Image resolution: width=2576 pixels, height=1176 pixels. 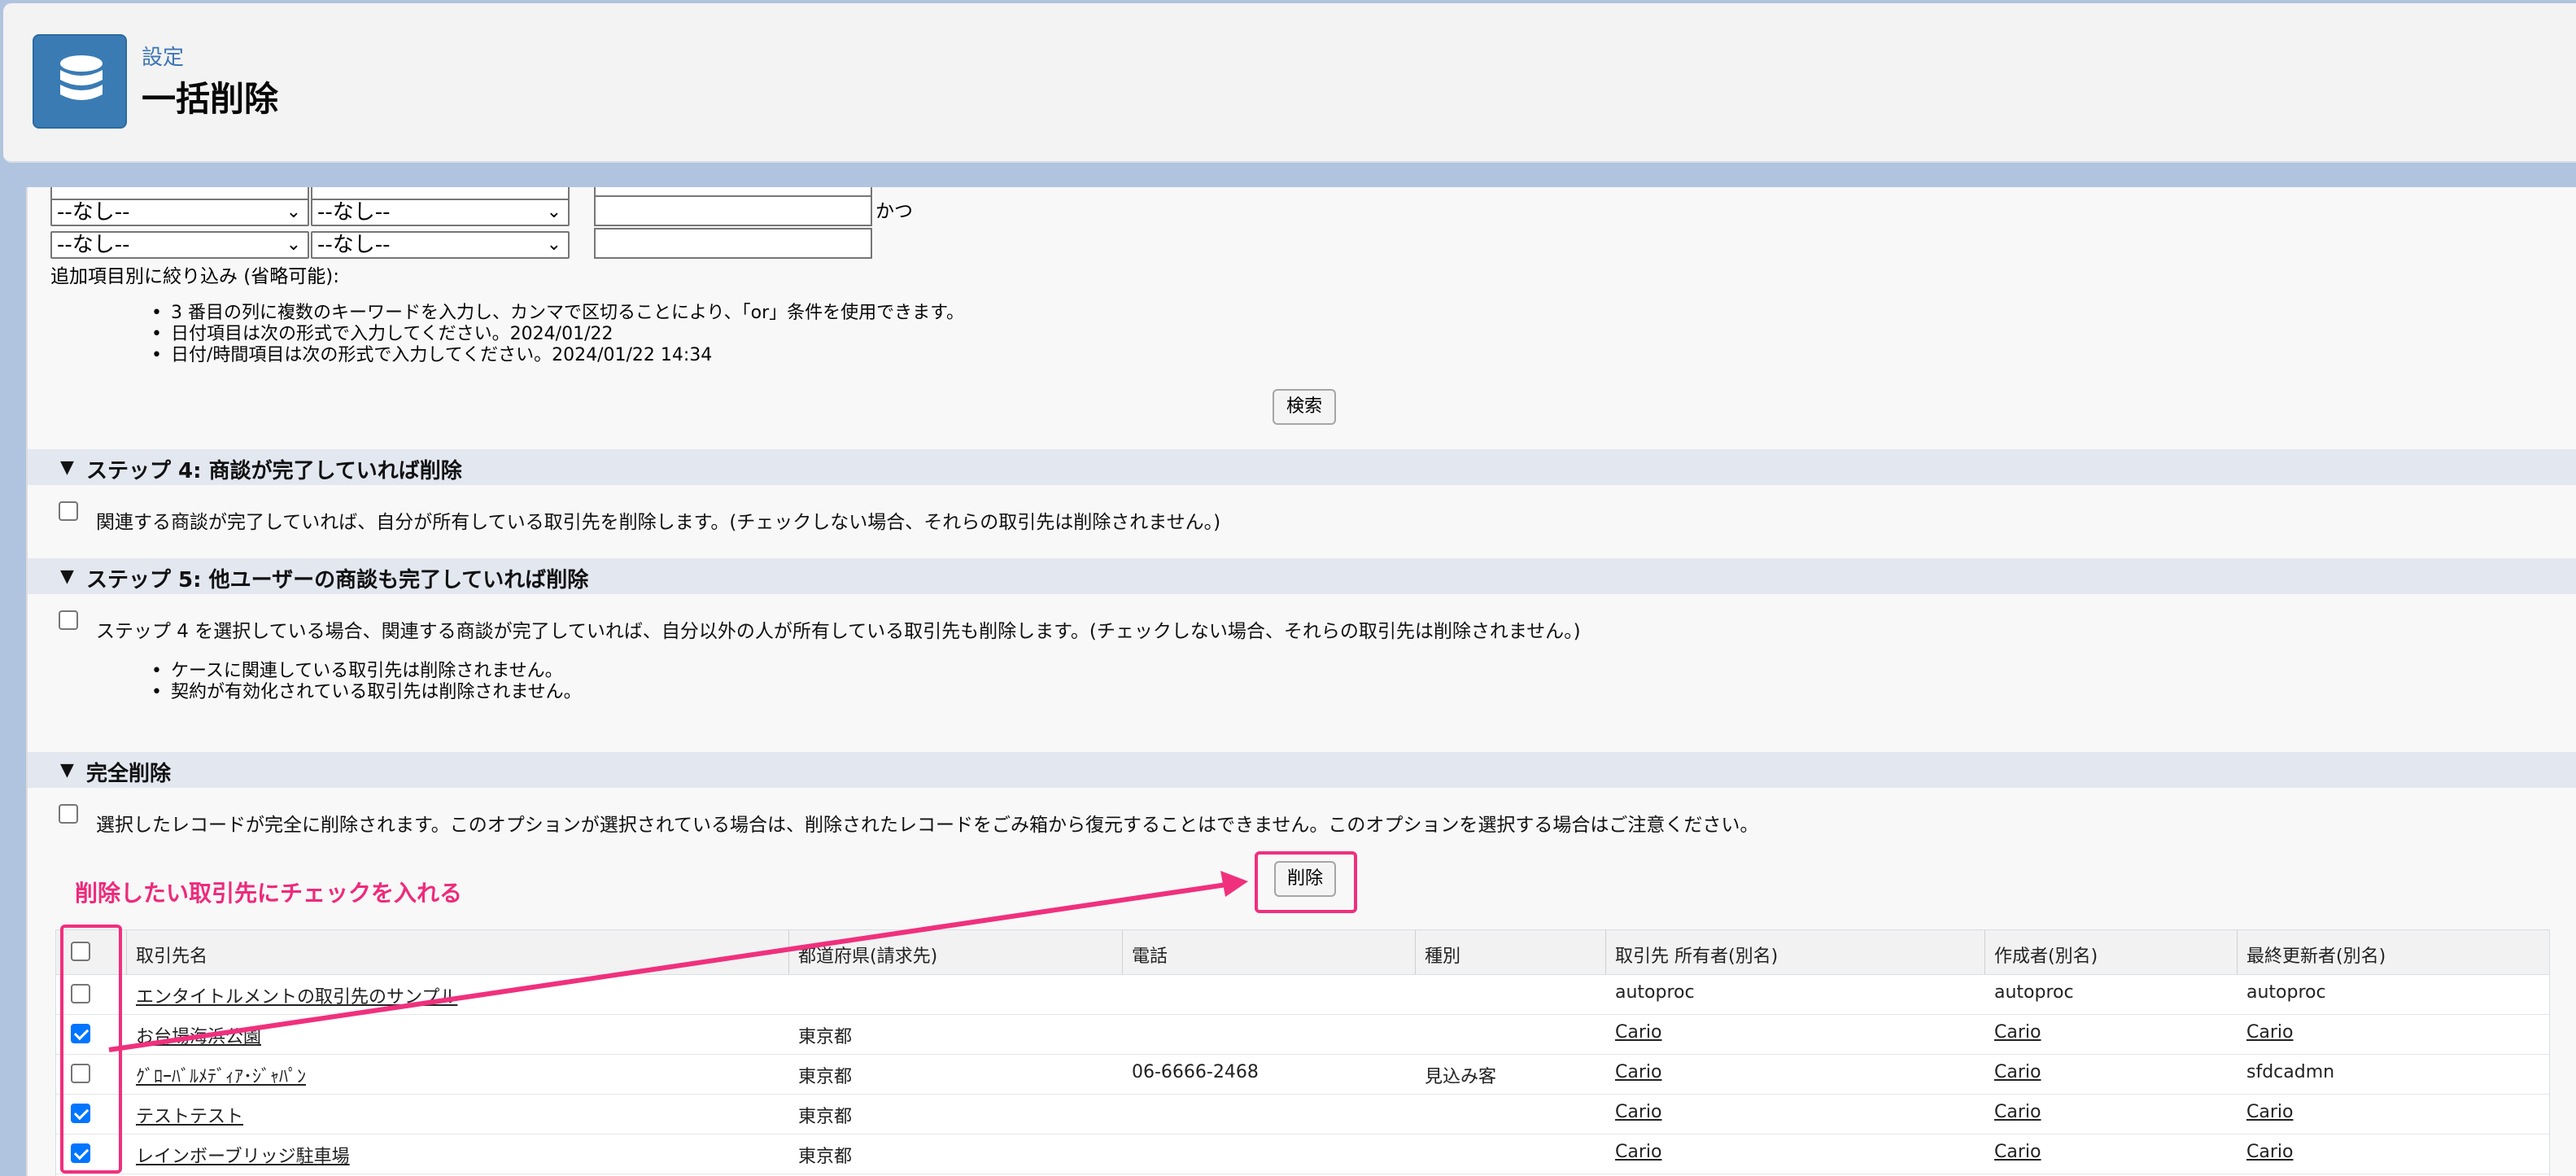 I want to click on page-title: 一括削除, so click(x=210, y=99).